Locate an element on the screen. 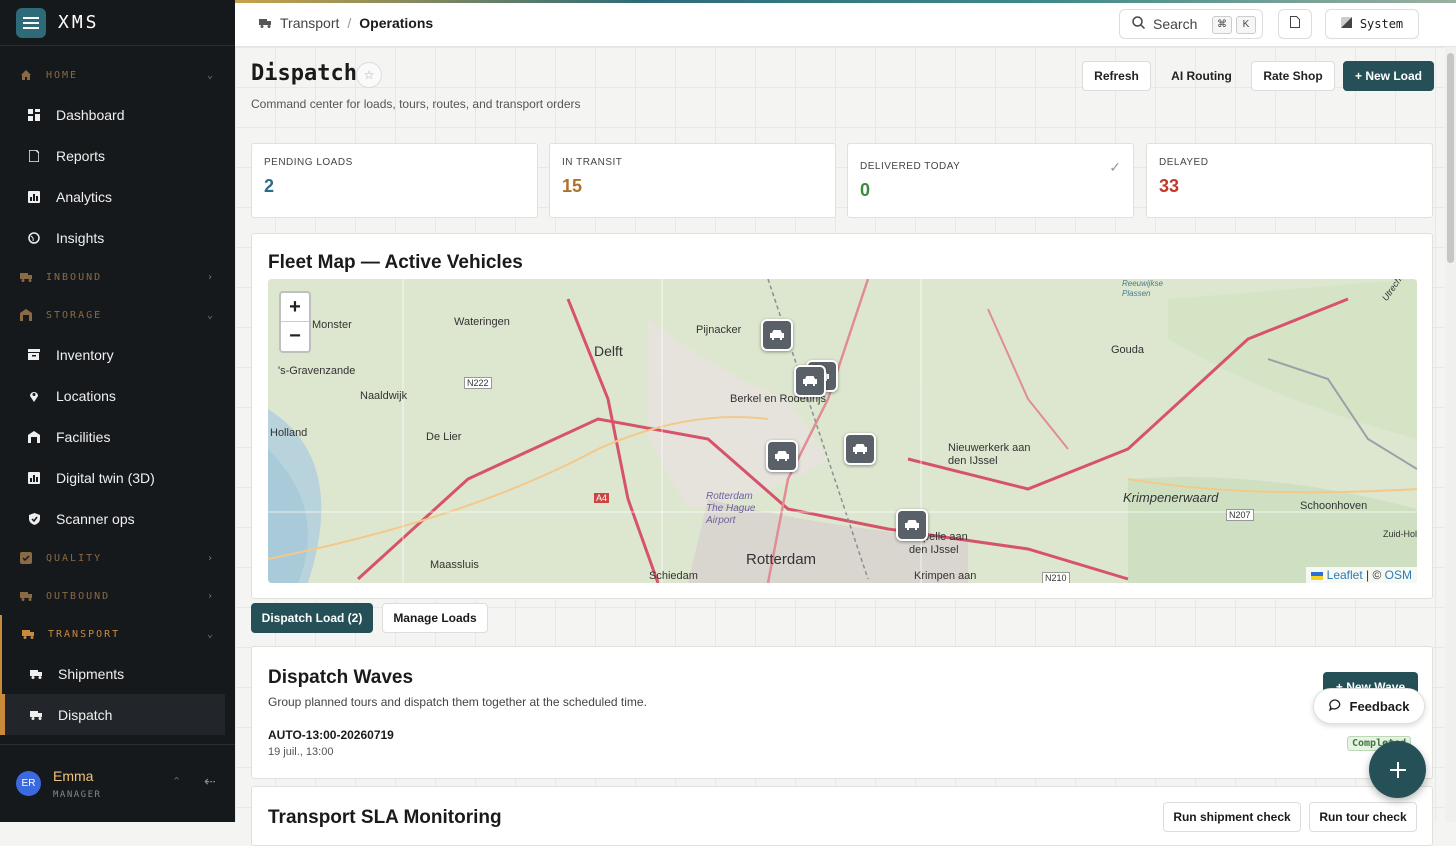 This screenshot has width=1456, height=846. run-shipment-check-button: Run shipment check is located at coordinates (1232, 817).